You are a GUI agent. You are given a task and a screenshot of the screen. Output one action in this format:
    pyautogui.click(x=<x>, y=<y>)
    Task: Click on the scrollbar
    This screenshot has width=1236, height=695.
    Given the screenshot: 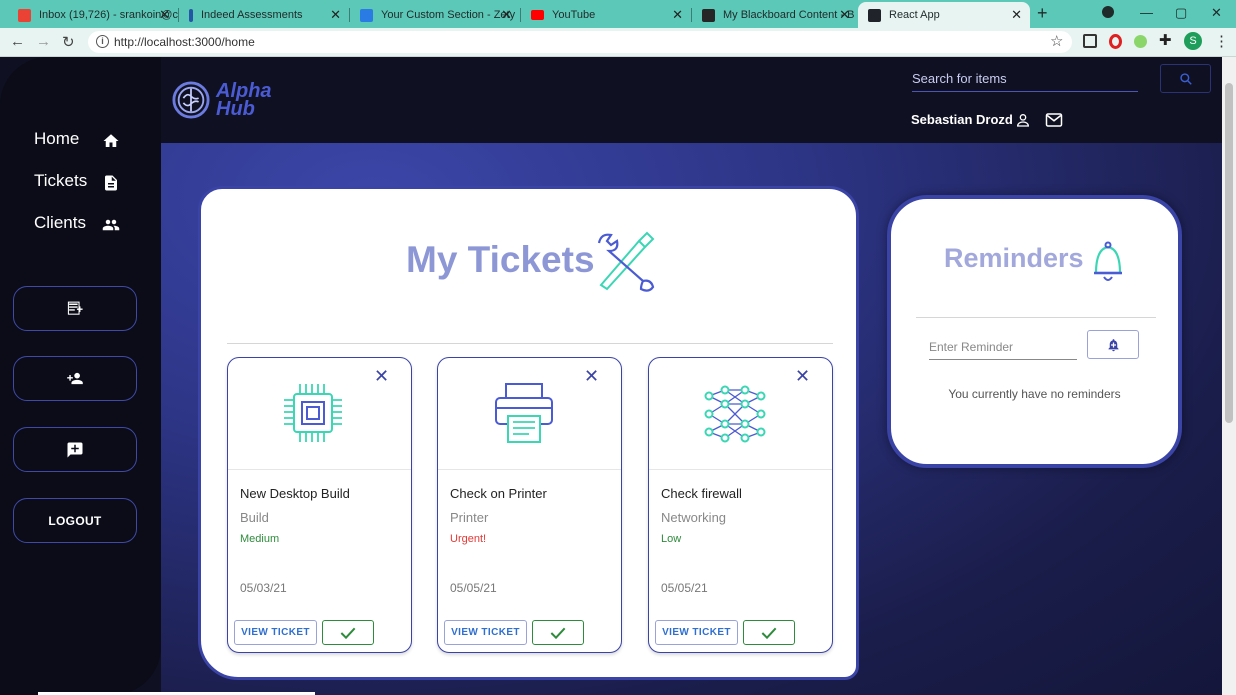 What is the action you would take?
    pyautogui.click(x=1229, y=376)
    